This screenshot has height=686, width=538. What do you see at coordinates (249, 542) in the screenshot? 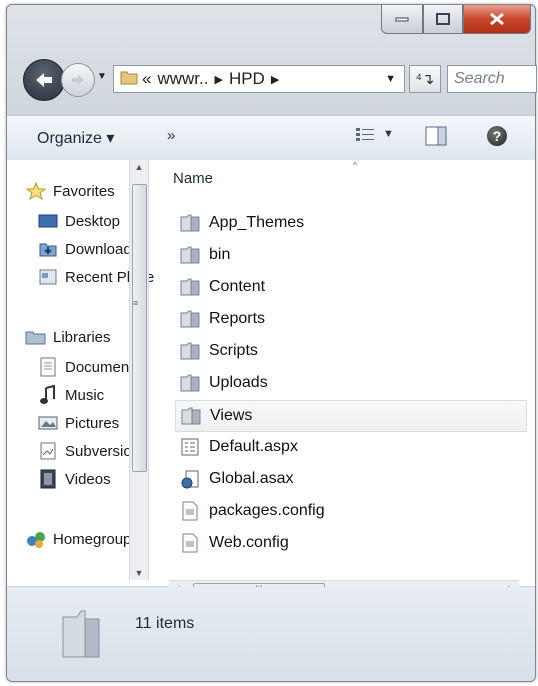
I see `file-name: Web.config` at bounding box center [249, 542].